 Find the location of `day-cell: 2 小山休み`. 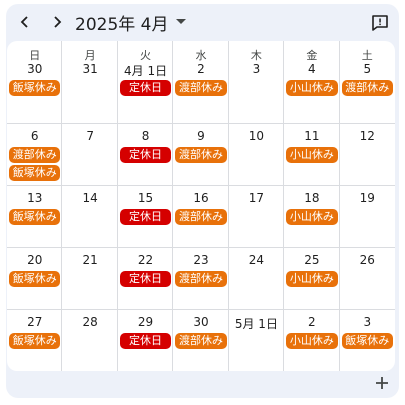

day-cell: 2 小山休み is located at coordinates (311, 340).